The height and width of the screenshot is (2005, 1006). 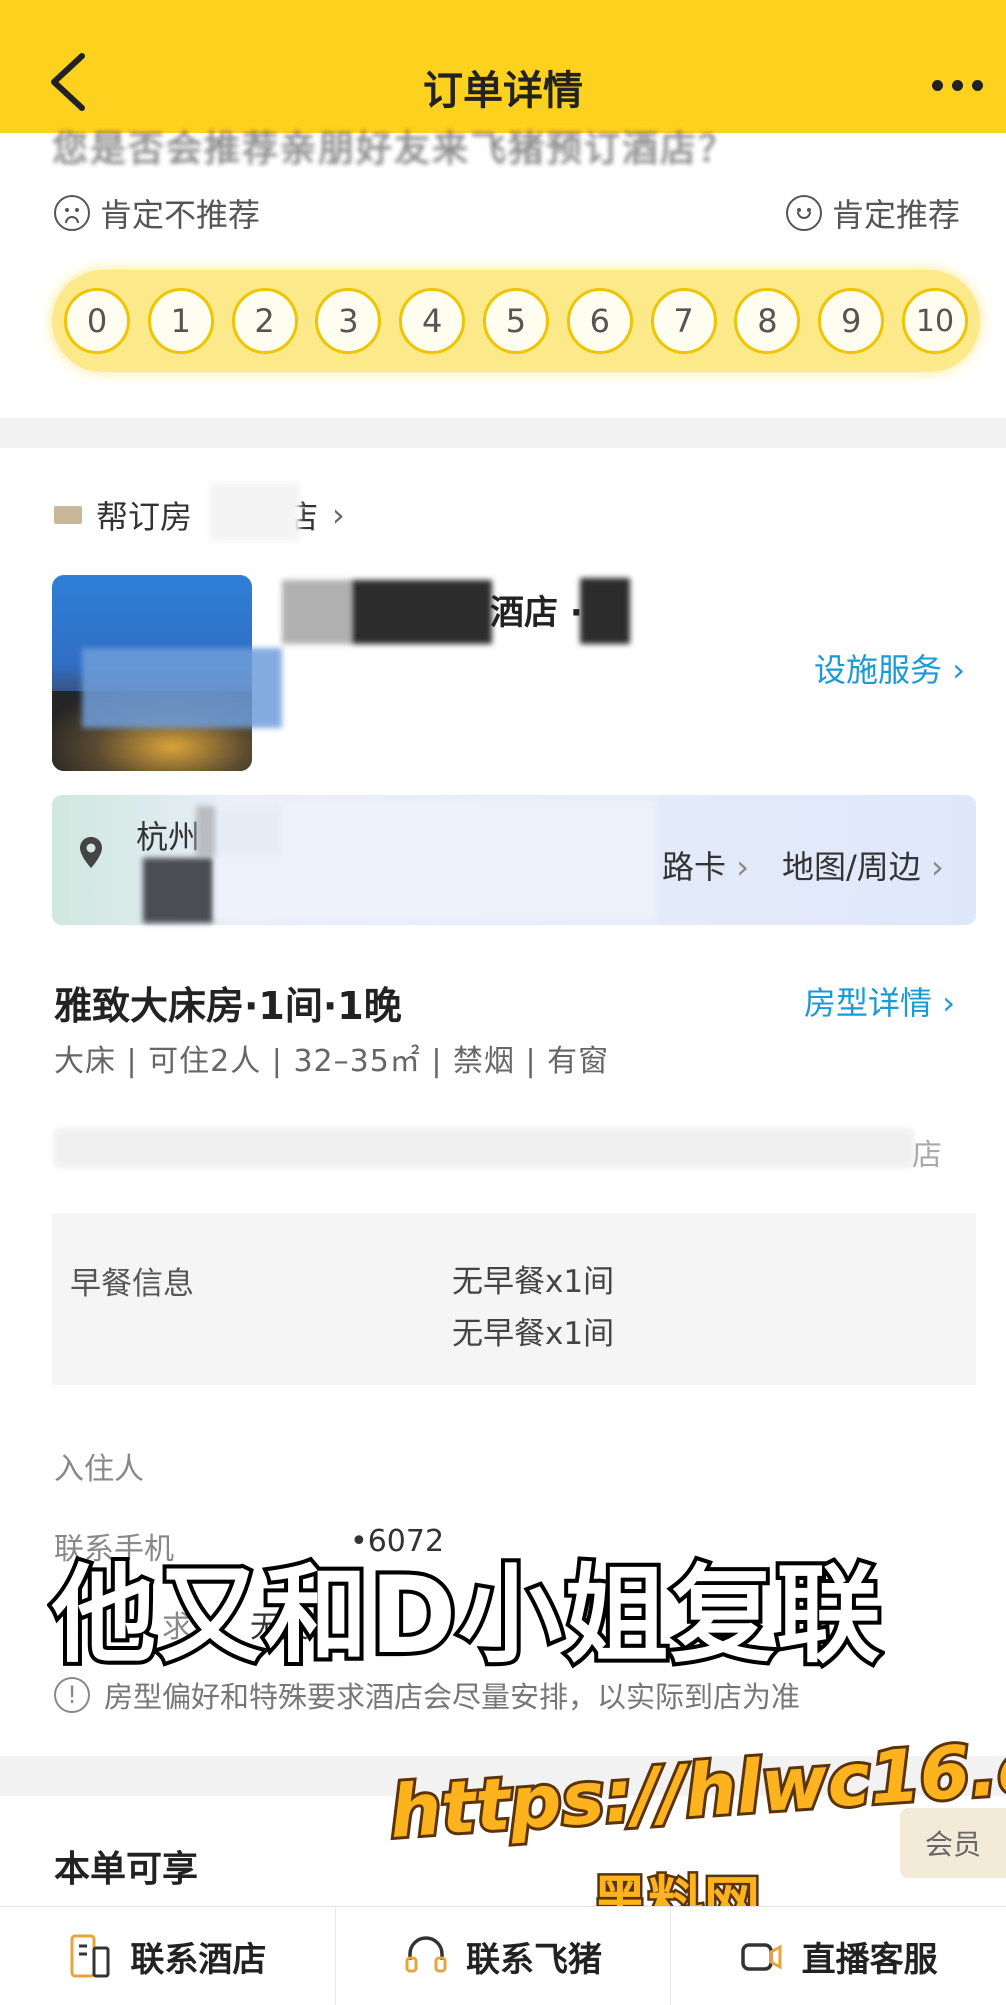 I want to click on headset-icon, so click(x=426, y=1954).